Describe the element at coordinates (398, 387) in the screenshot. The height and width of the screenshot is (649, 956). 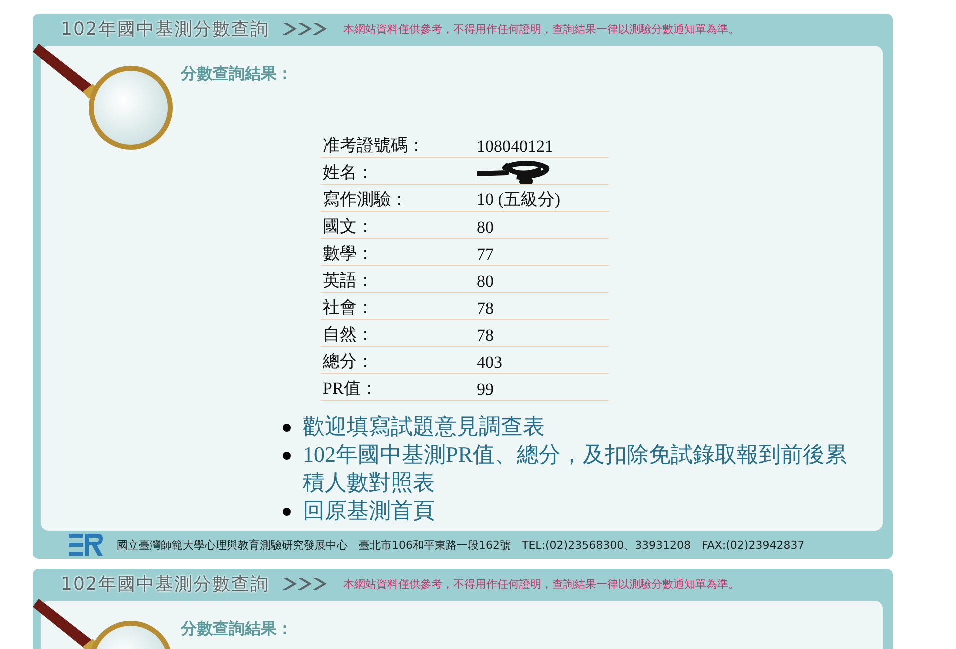
I see `field-label: PR值：` at that location.